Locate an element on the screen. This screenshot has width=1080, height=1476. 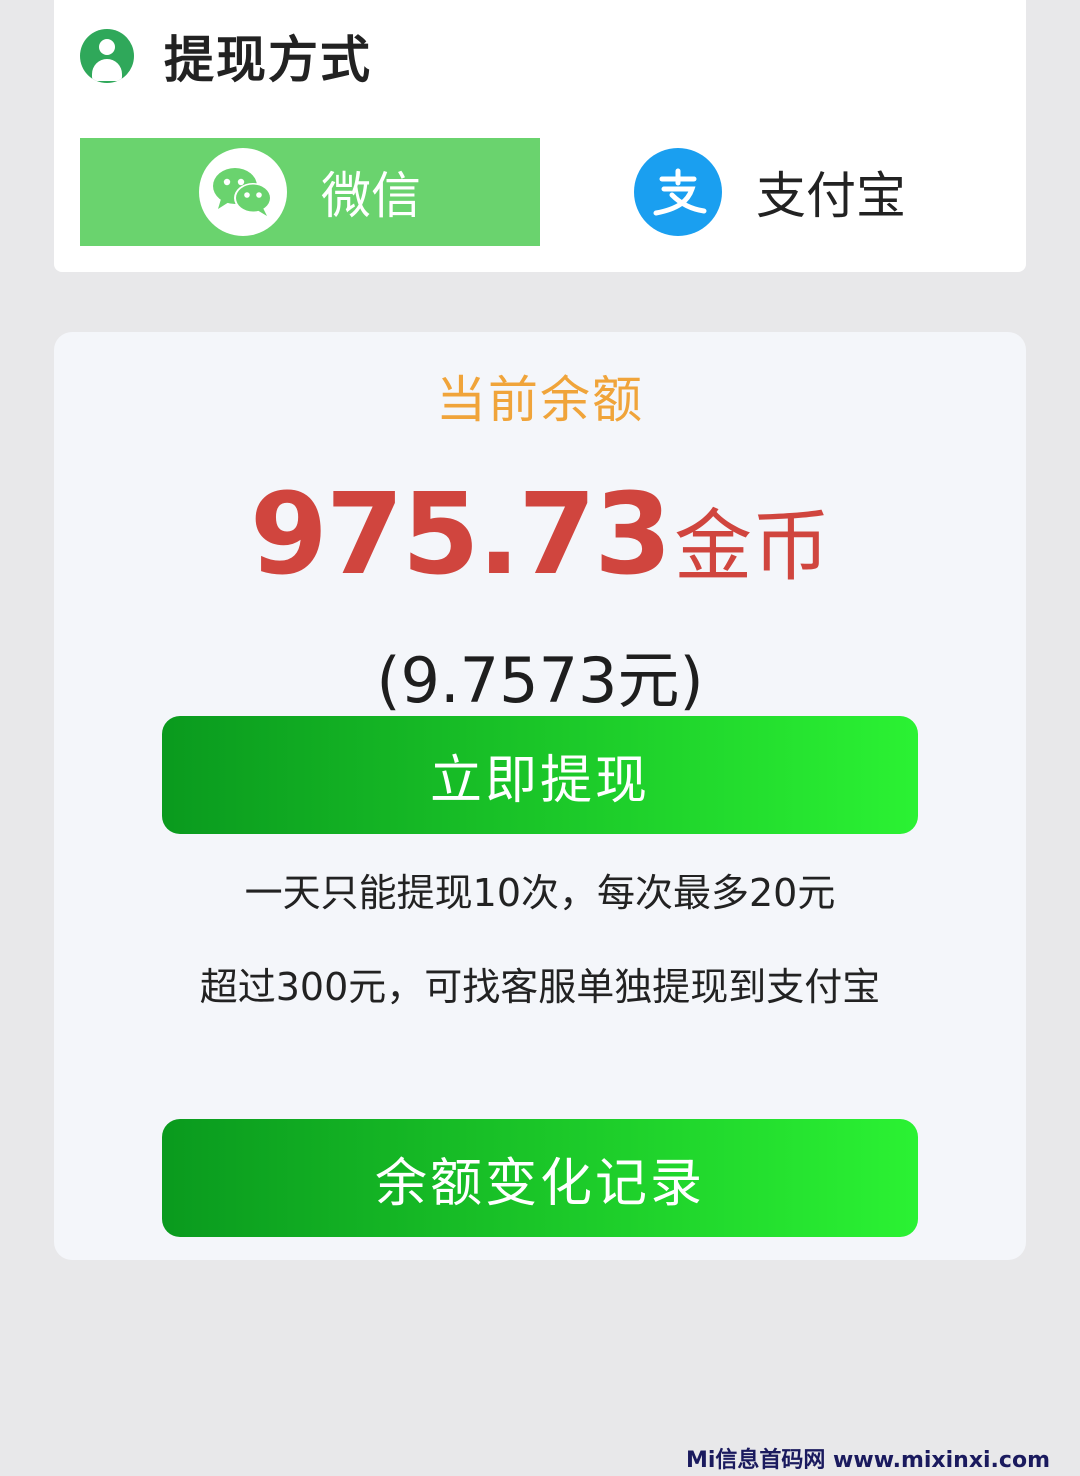
alipay-icon is located at coordinates (678, 192).